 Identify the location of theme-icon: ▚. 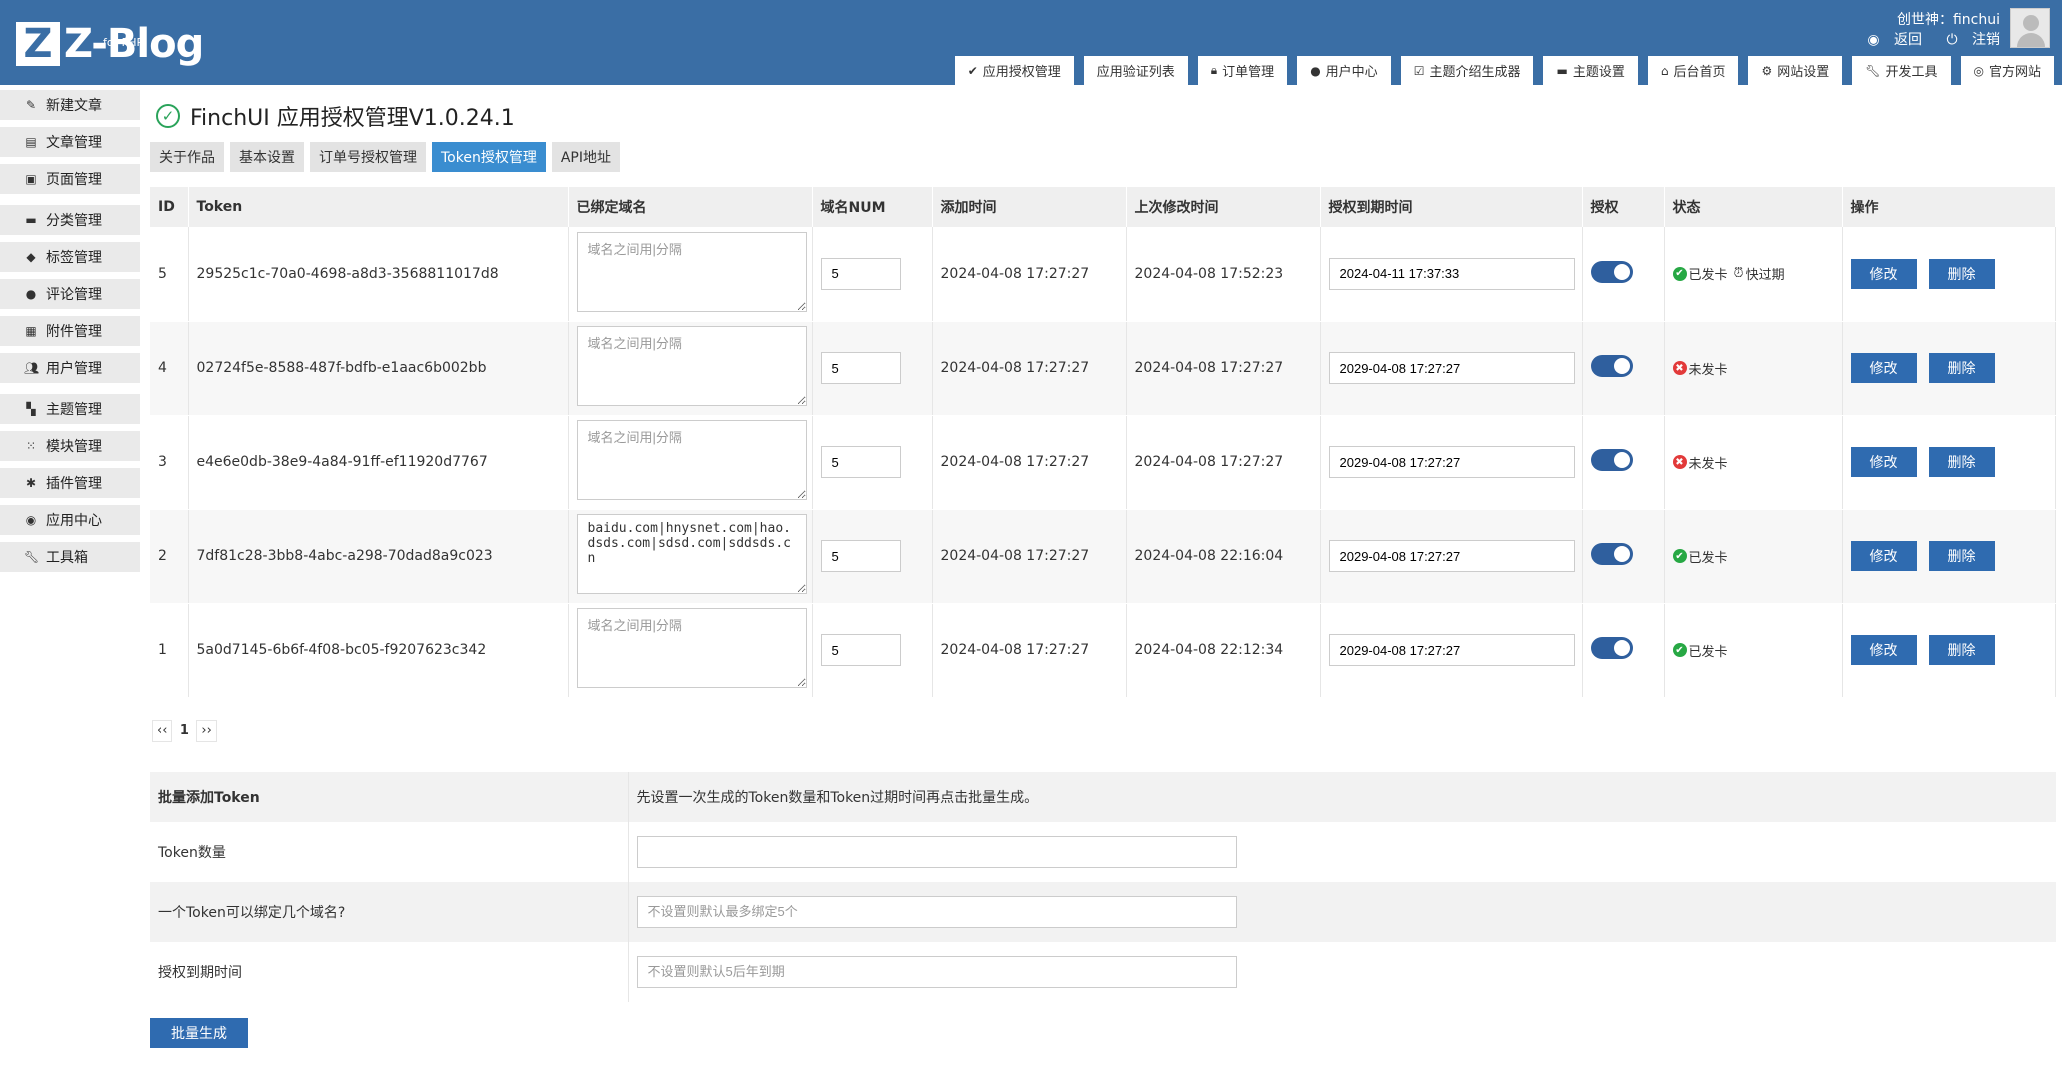
(31, 409).